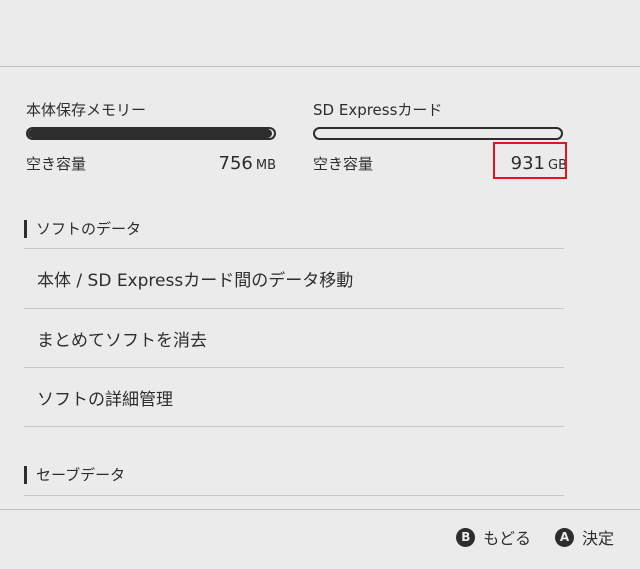 The height and width of the screenshot is (569, 640). Describe the element at coordinates (122, 340) in the screenshot. I see `menu-item-label: まとめてソフトを消去` at that location.